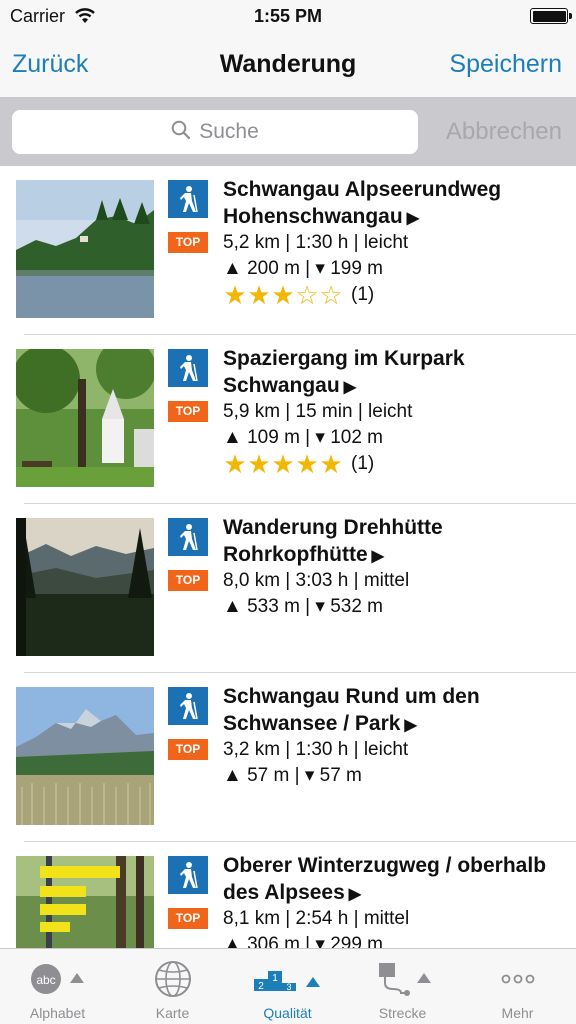 Image resolution: width=576 pixels, height=1024 pixels. What do you see at coordinates (333, 541) in the screenshot?
I see `route-title: Wanderung Drehhütte Rohrkopfhütte ▶` at bounding box center [333, 541].